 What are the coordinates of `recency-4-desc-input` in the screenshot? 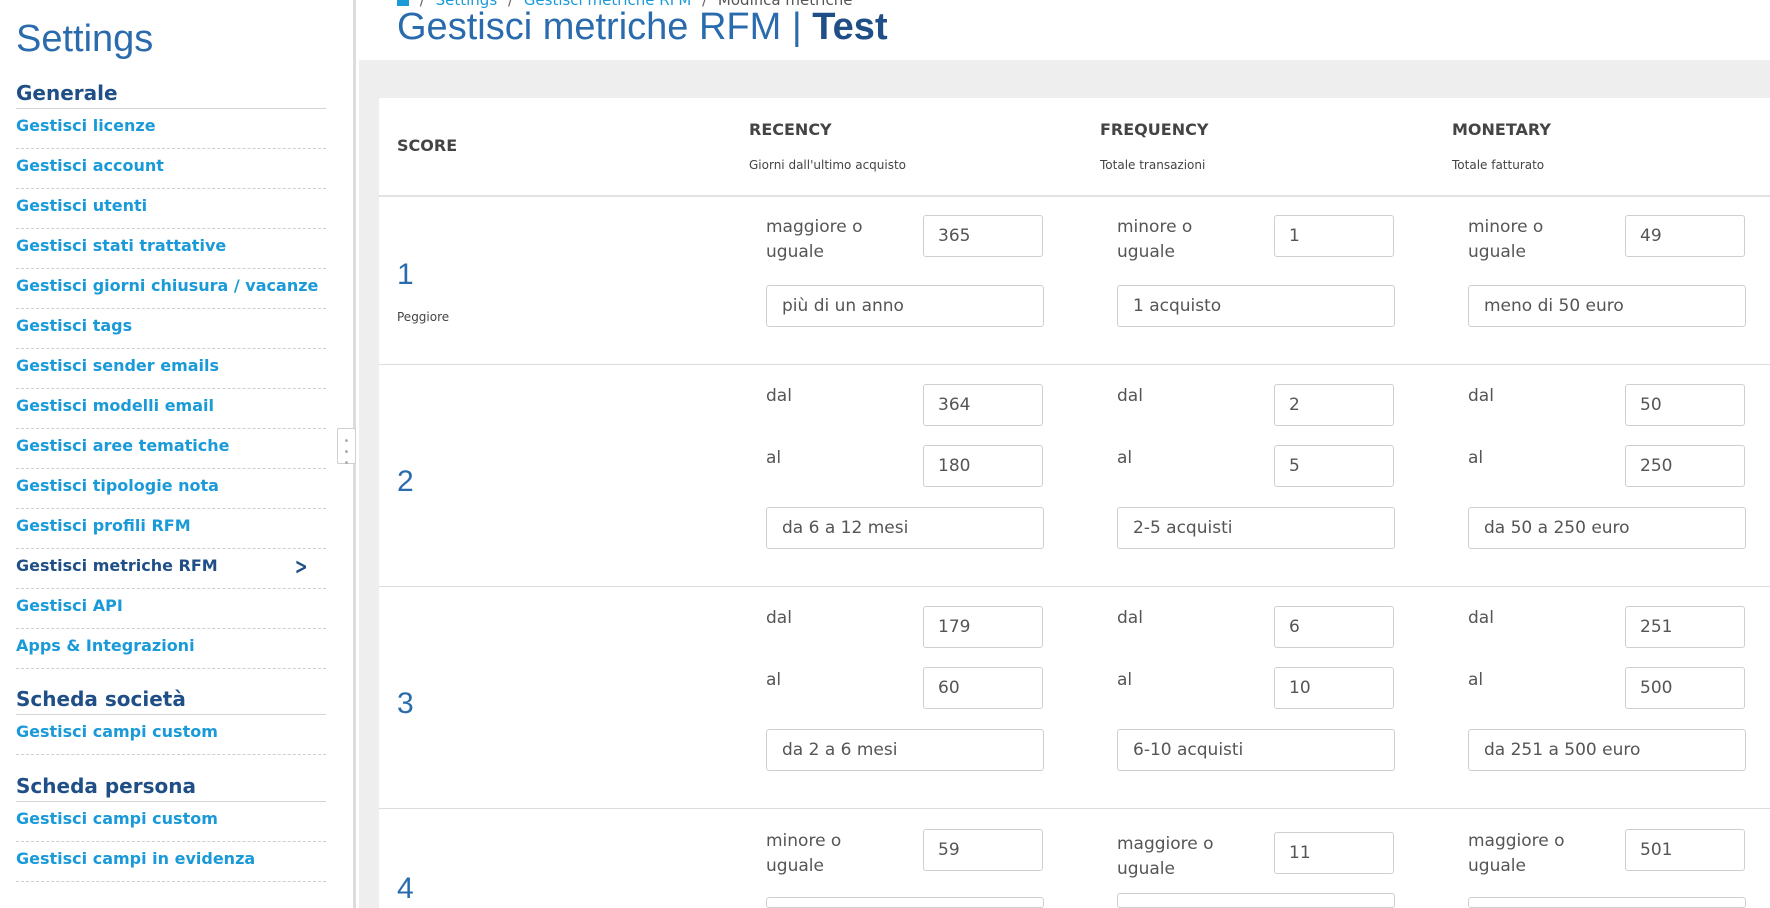 It's located at (905, 902).